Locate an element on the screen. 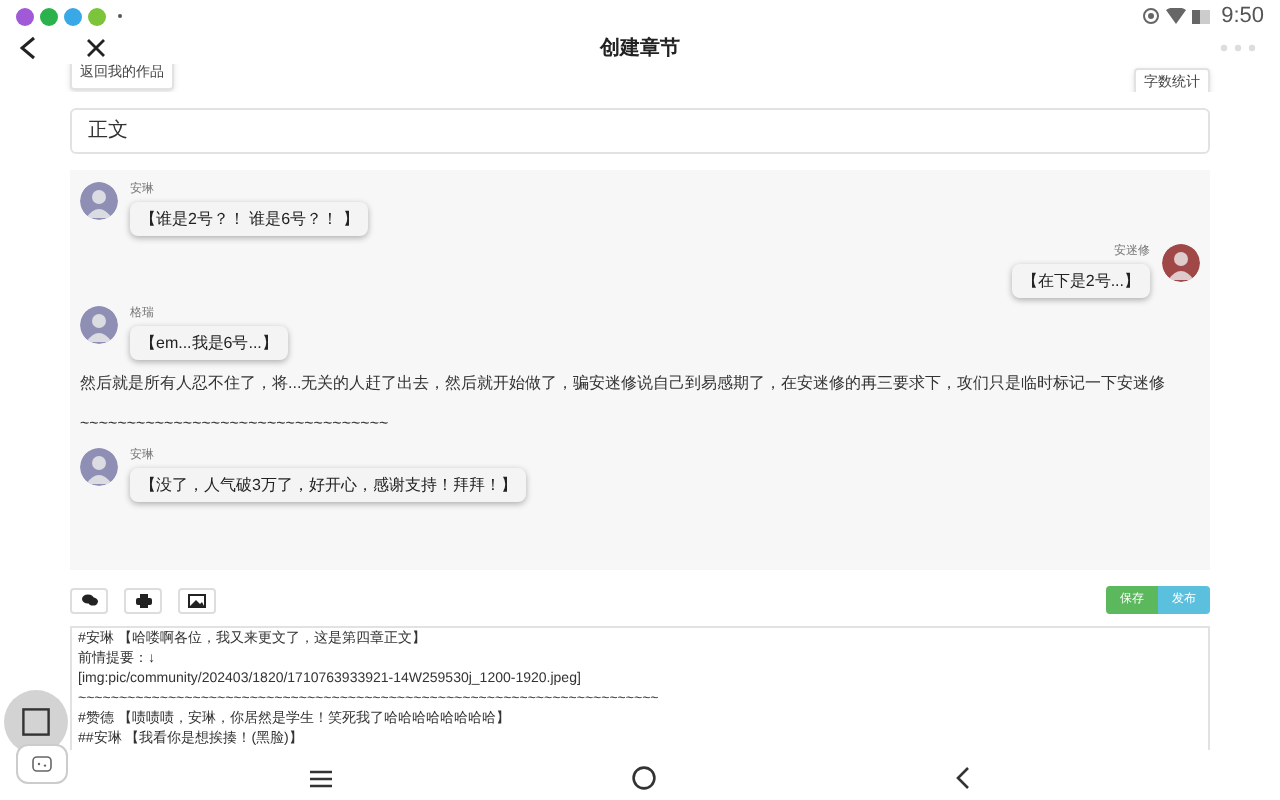 This screenshot has width=1280, height=800. image-button is located at coordinates (197, 600).